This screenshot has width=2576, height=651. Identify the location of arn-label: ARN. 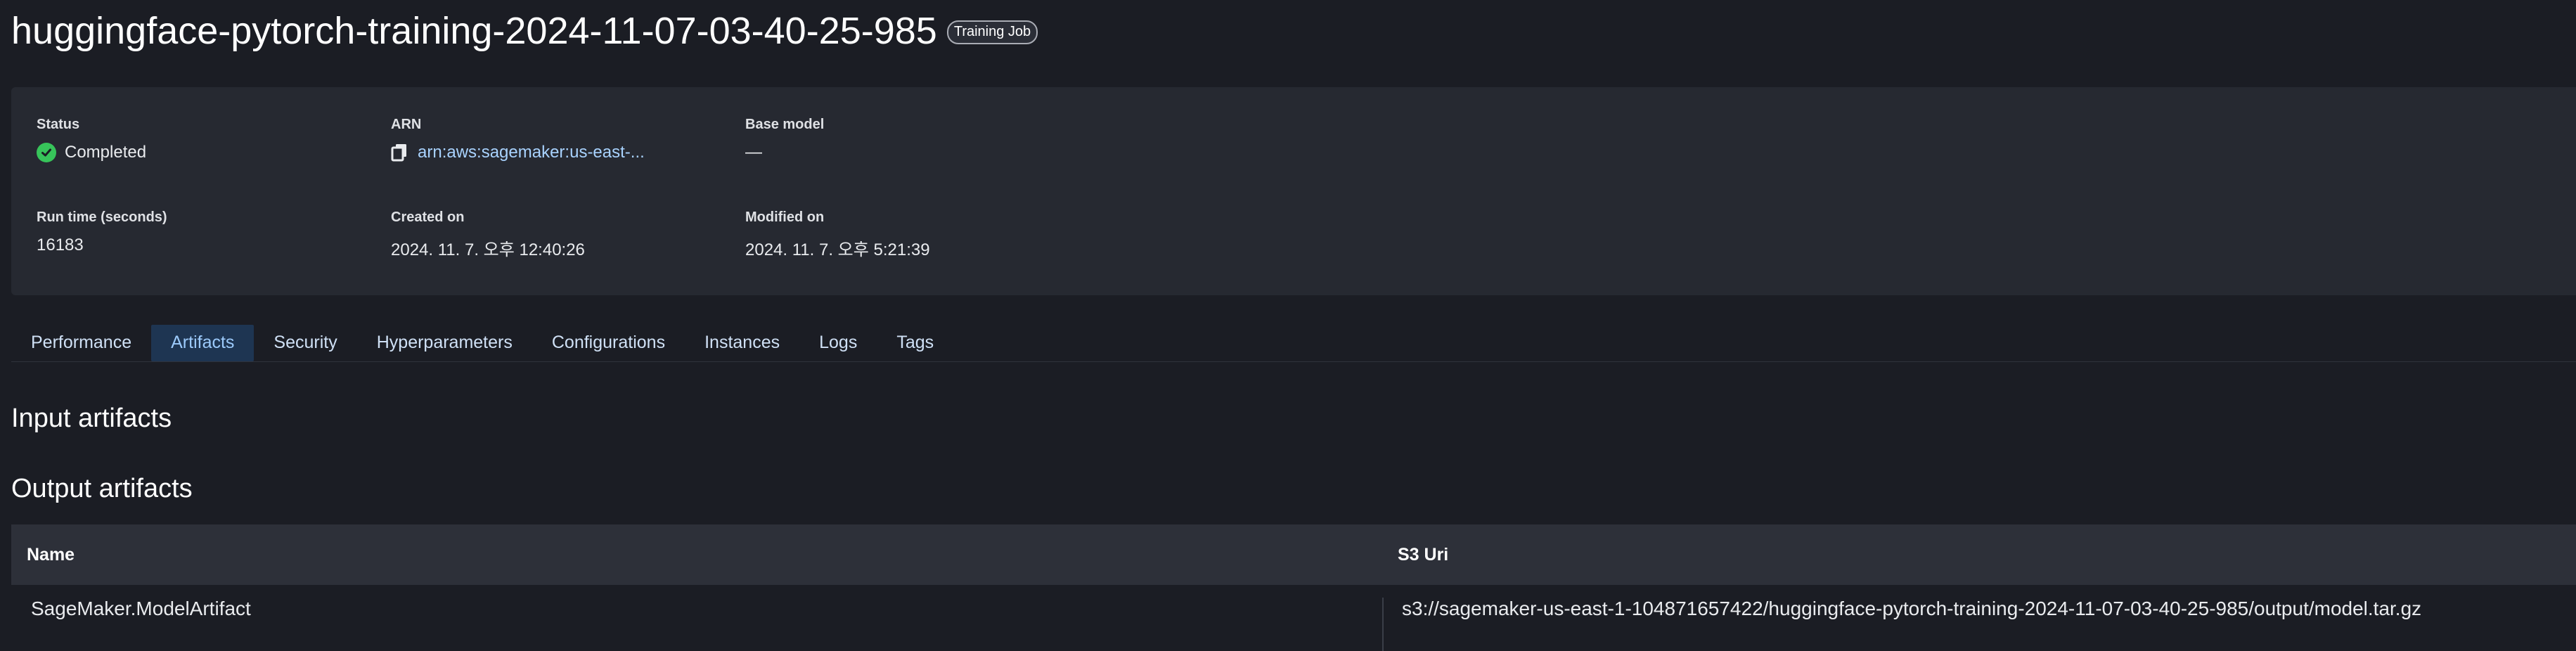
(406, 124).